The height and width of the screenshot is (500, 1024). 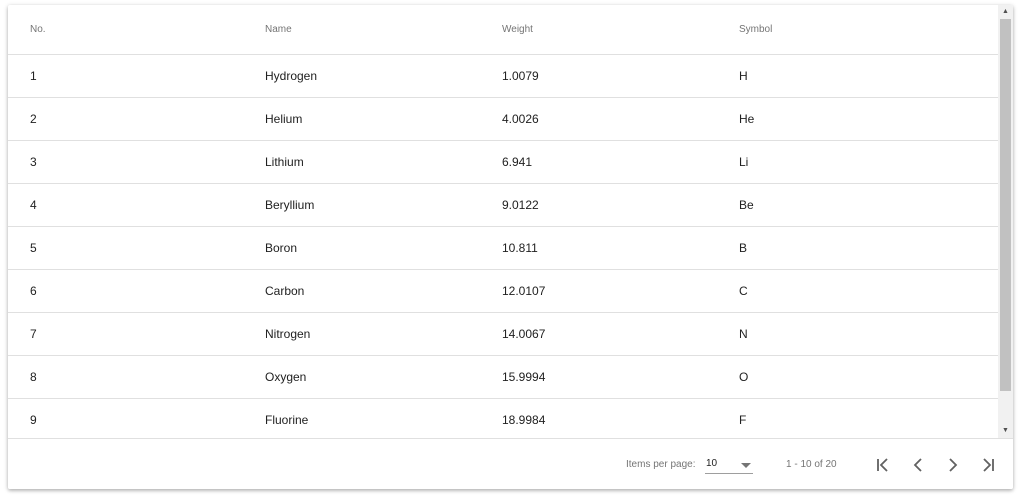 I want to click on cell-symbol: H, so click(x=743, y=76).